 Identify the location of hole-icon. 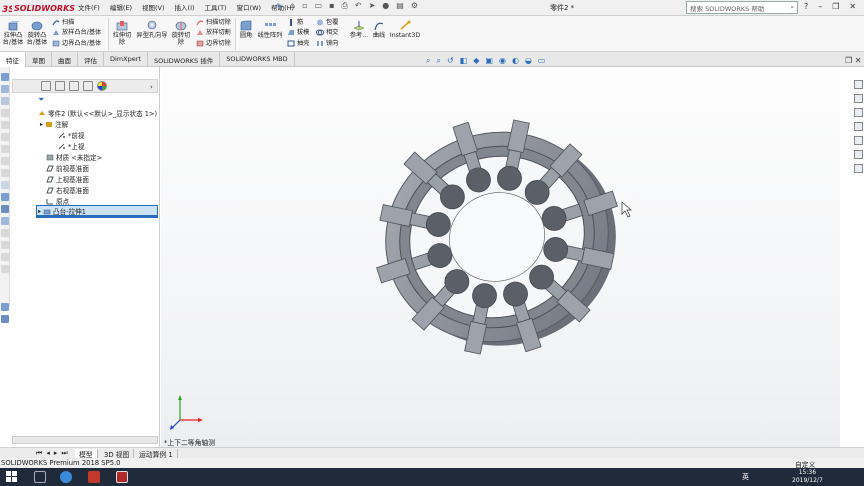
(5, 269).